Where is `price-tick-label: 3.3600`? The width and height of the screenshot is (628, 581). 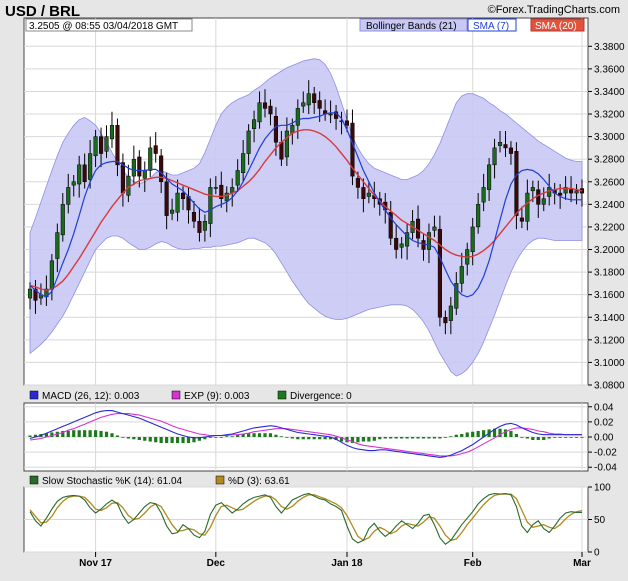
price-tick-label: 3.3600 is located at coordinates (609, 69).